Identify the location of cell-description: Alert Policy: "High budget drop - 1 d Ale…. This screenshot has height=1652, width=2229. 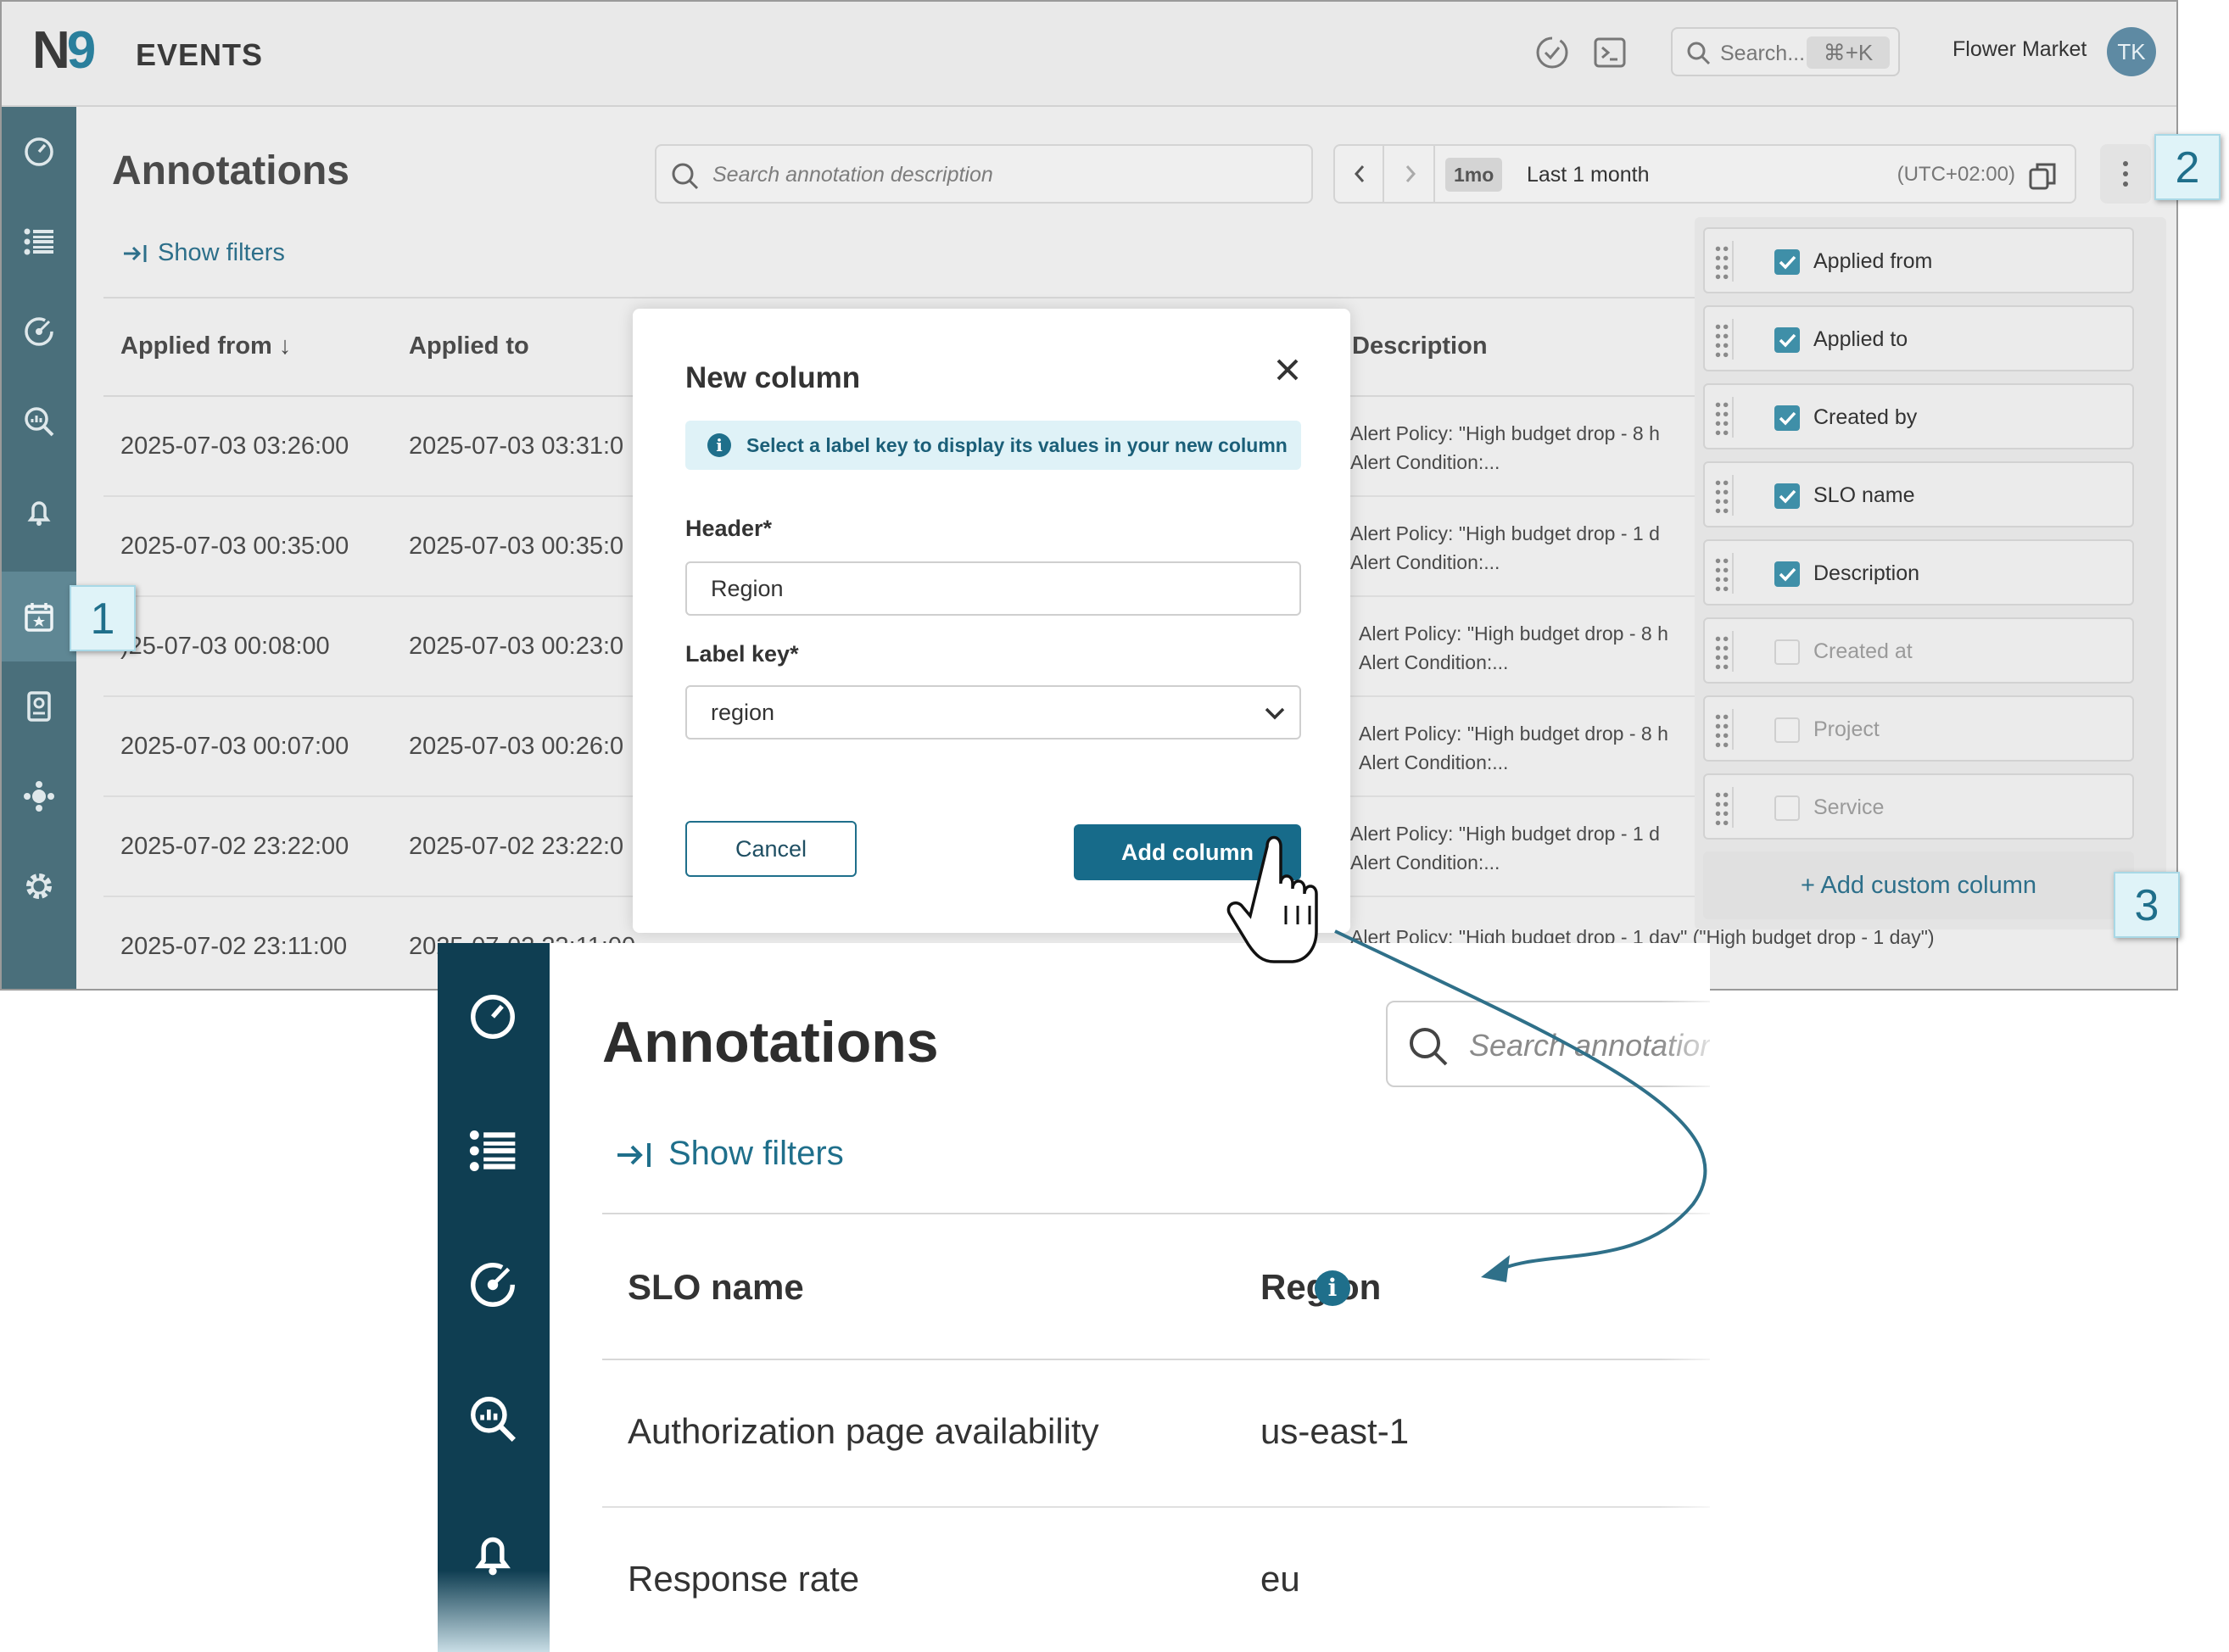
(1505, 848).